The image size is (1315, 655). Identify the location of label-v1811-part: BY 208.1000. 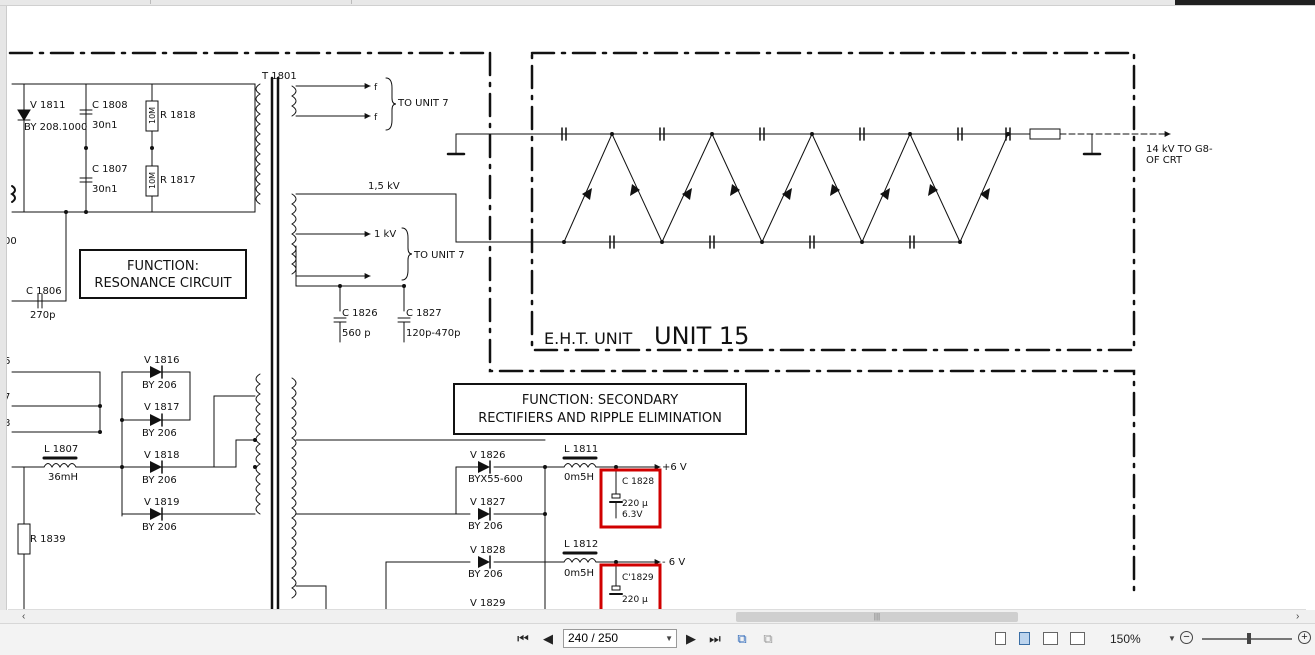
(55, 127).